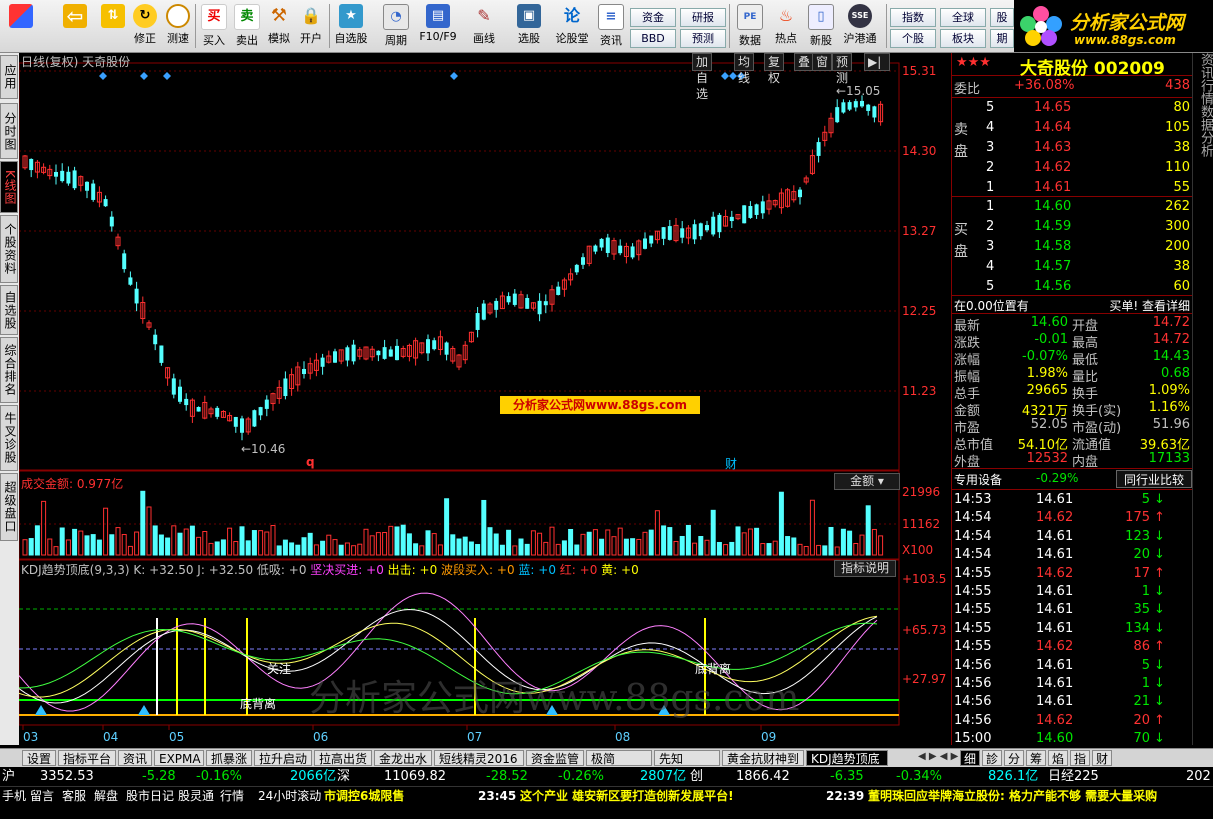  I want to click on tab-ranking: 综合排名, so click(9, 370).